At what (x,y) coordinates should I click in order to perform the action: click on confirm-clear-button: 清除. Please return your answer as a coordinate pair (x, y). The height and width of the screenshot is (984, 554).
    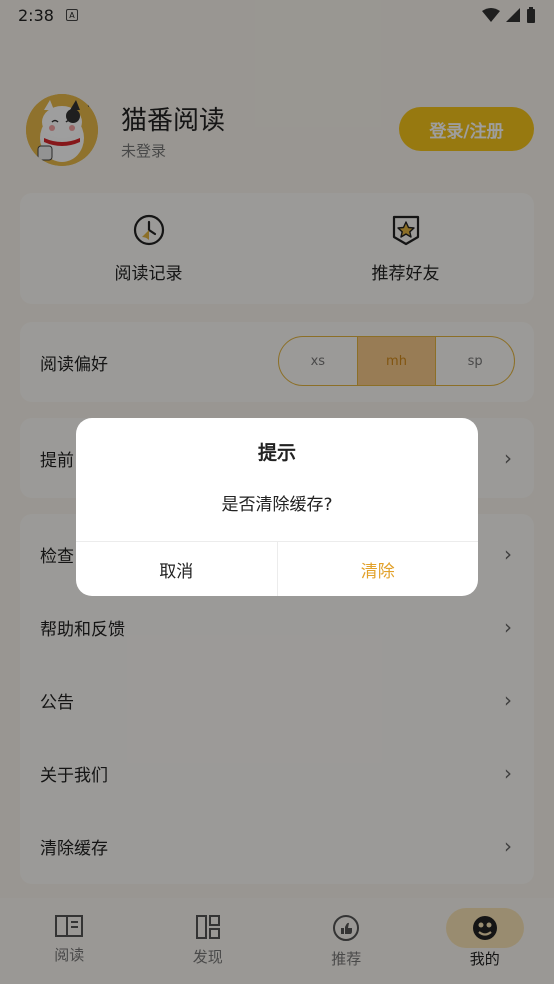
    Looking at the image, I should click on (377, 569).